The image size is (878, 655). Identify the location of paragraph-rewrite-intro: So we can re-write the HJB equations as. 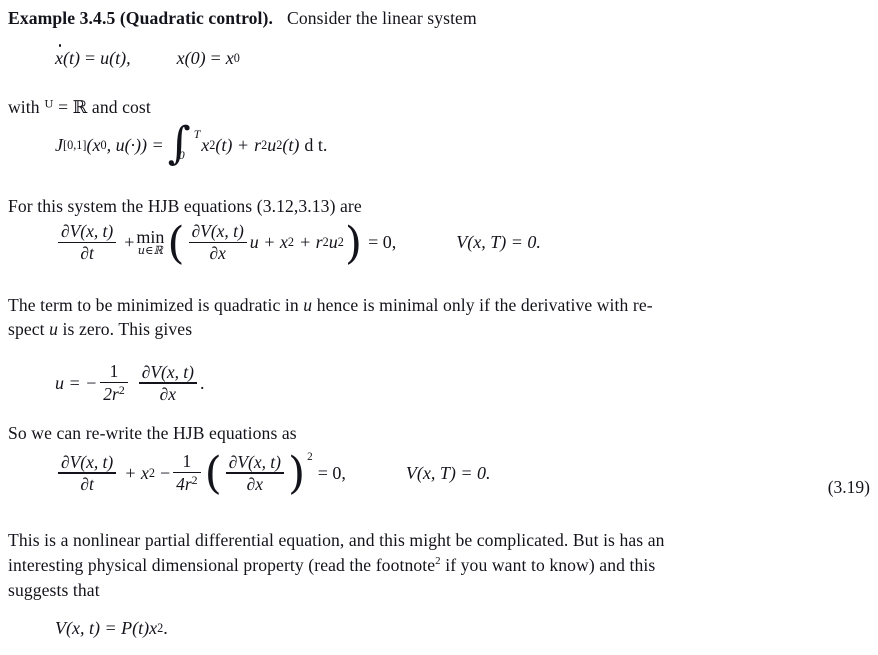
(152, 433).